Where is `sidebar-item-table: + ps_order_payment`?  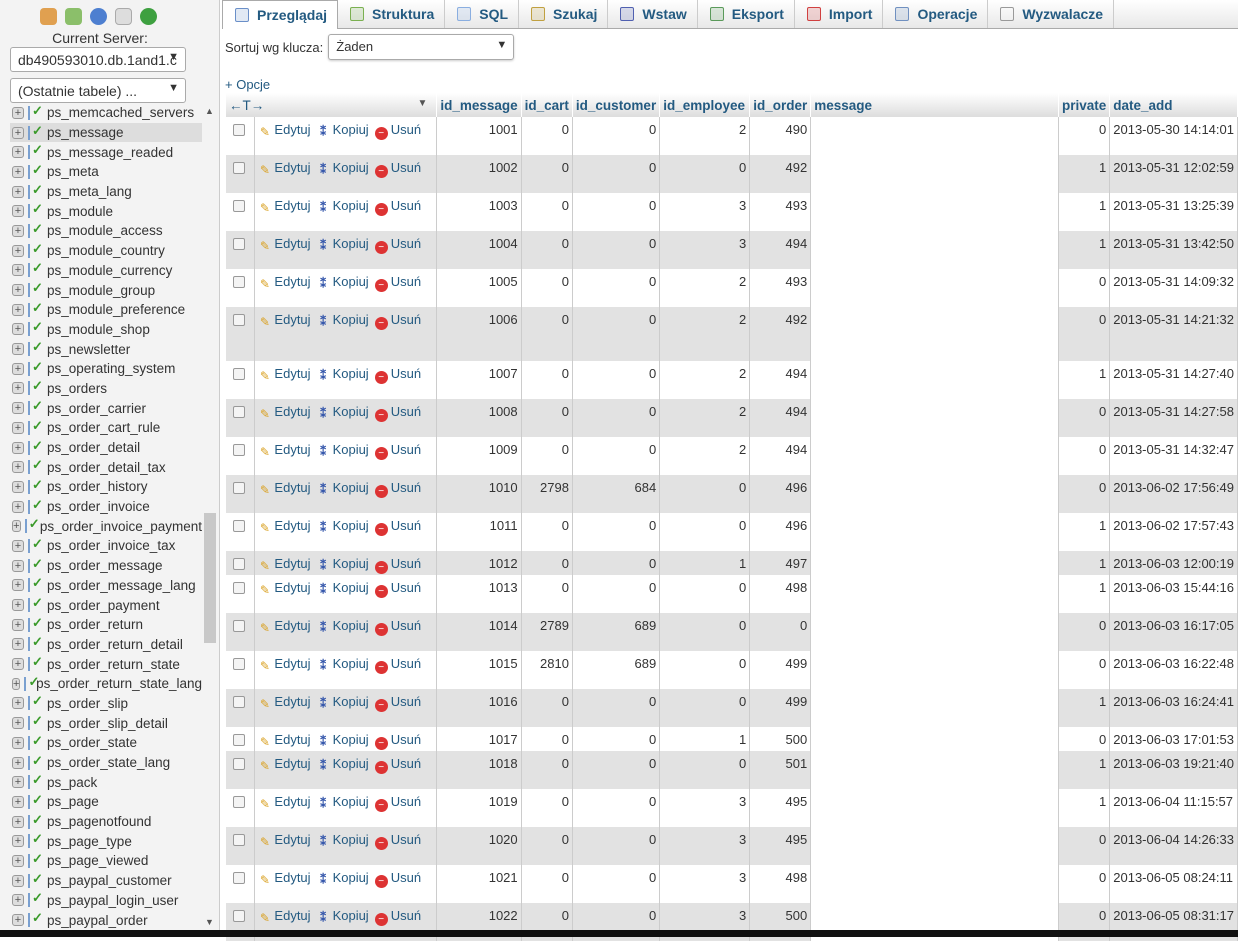
sidebar-item-table: + ps_order_payment is located at coordinates (106, 605).